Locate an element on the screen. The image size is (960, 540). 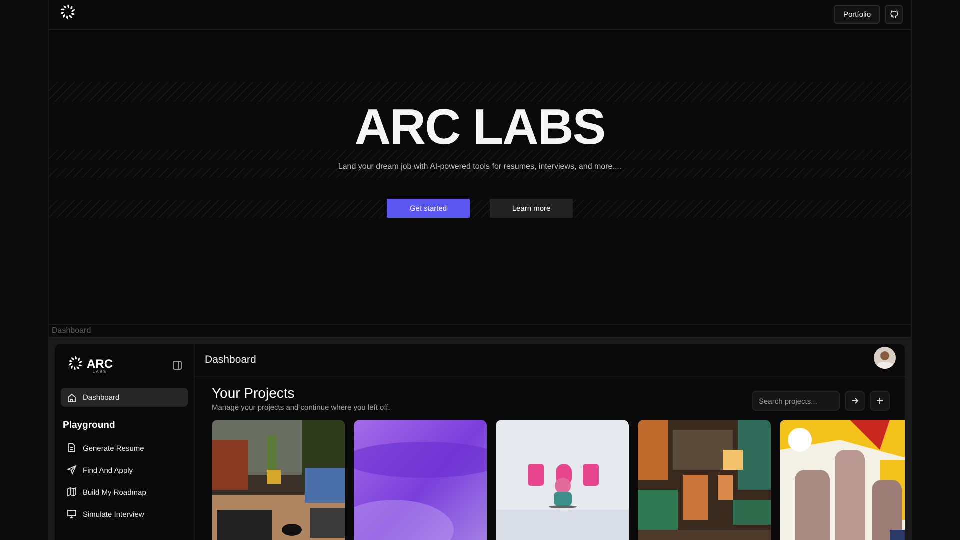
section-heading: Playground is located at coordinates (89, 425).